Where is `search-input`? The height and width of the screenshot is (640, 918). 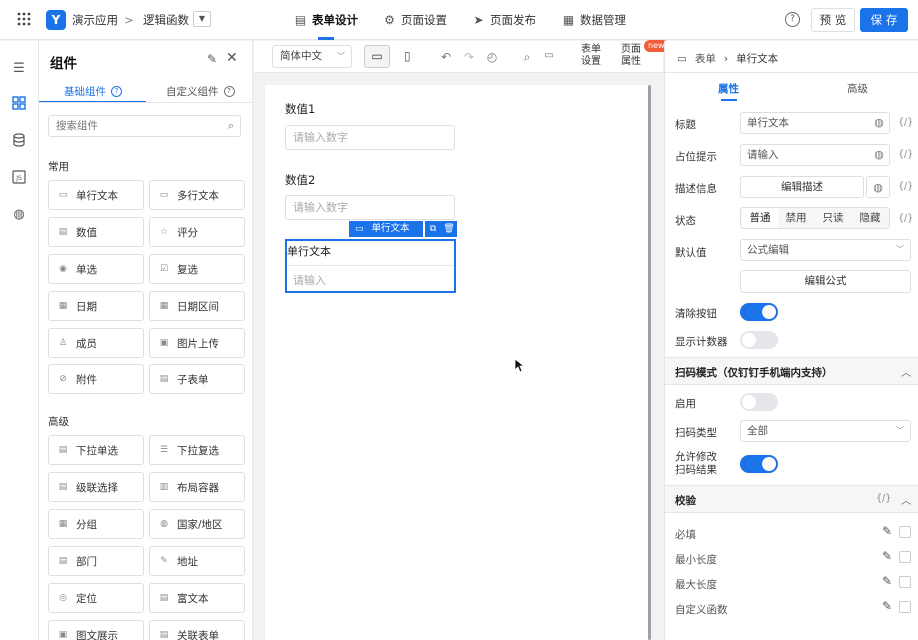
search-input is located at coordinates (131, 126).